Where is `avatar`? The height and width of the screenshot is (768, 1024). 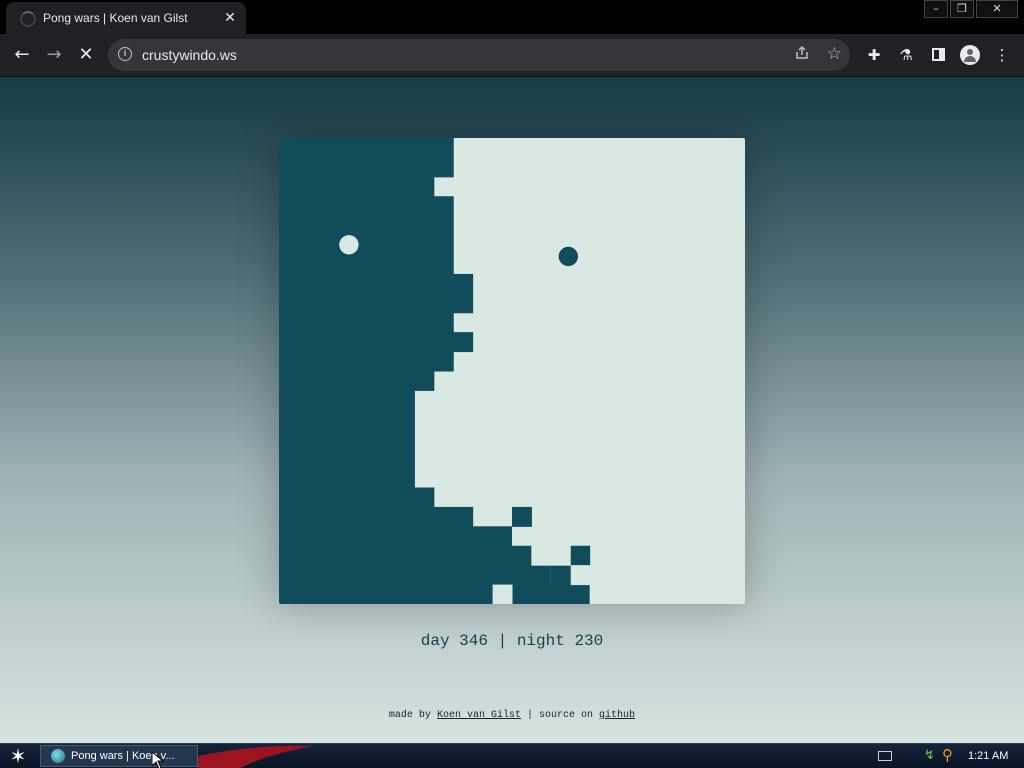
avatar is located at coordinates (970, 55).